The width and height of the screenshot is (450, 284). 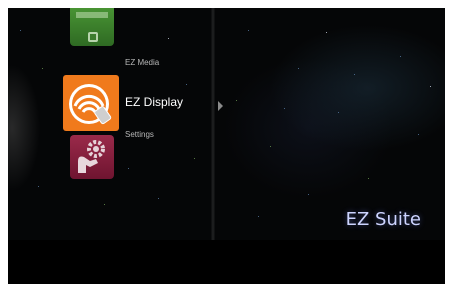 I want to click on ez-media-label: EZ Media, so click(x=142, y=62).